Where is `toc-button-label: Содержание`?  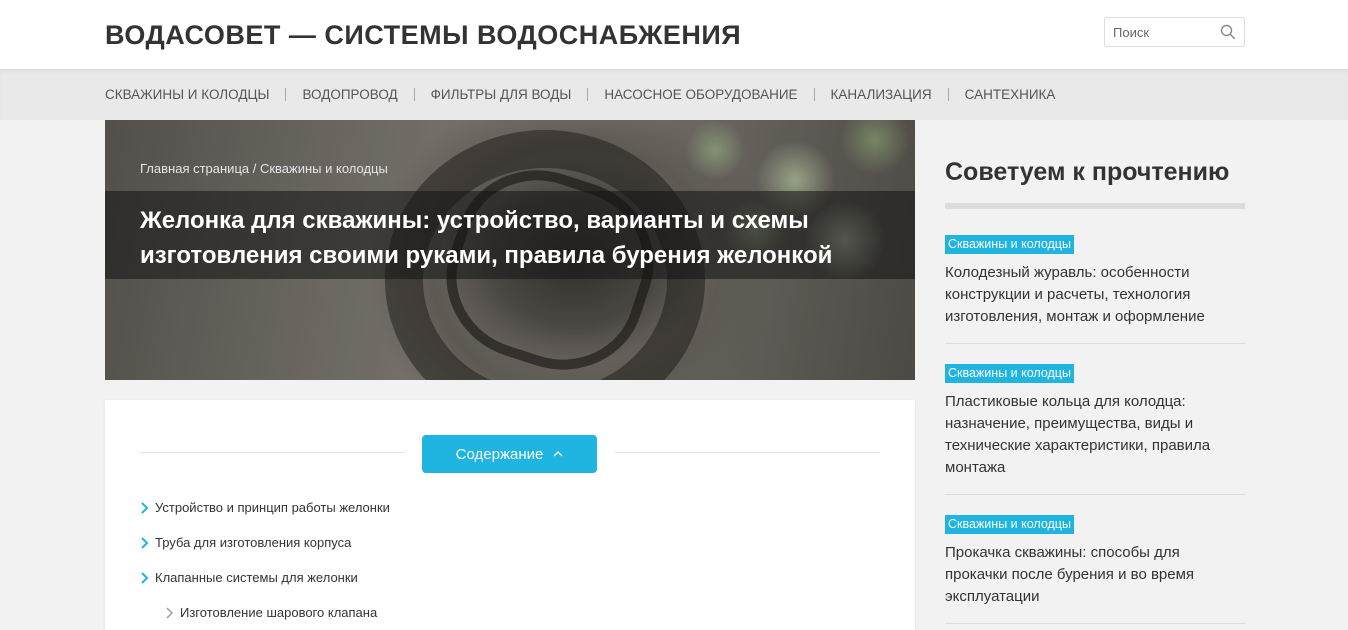
toc-button-label: Содержание is located at coordinates (499, 454).